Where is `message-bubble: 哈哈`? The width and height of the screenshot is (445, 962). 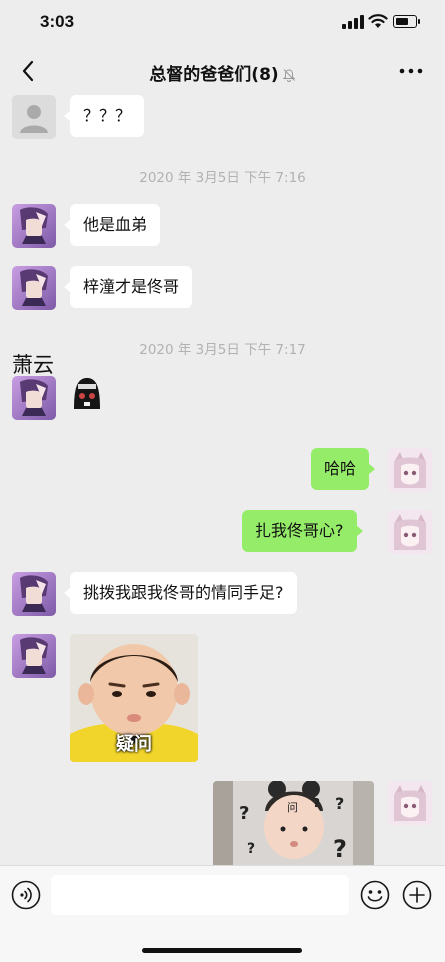
message-bubble: 哈哈 is located at coordinates (343, 469).